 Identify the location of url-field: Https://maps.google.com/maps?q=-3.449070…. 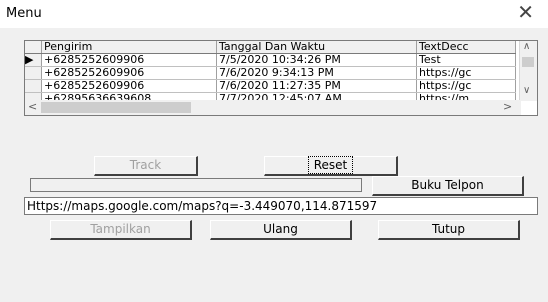
(281, 206).